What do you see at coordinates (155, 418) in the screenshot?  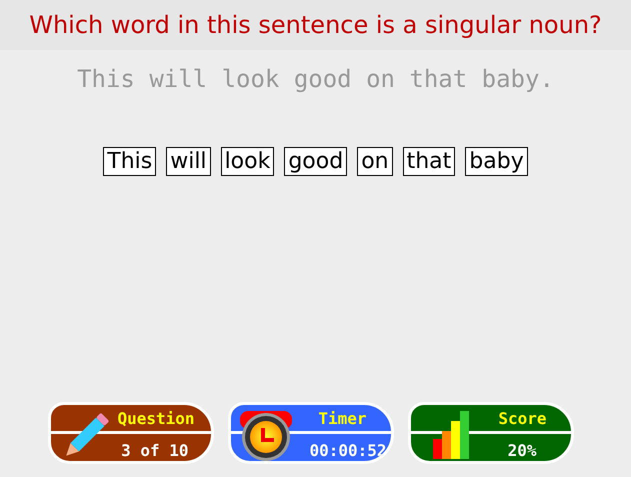 I see `badge-label: Question` at bounding box center [155, 418].